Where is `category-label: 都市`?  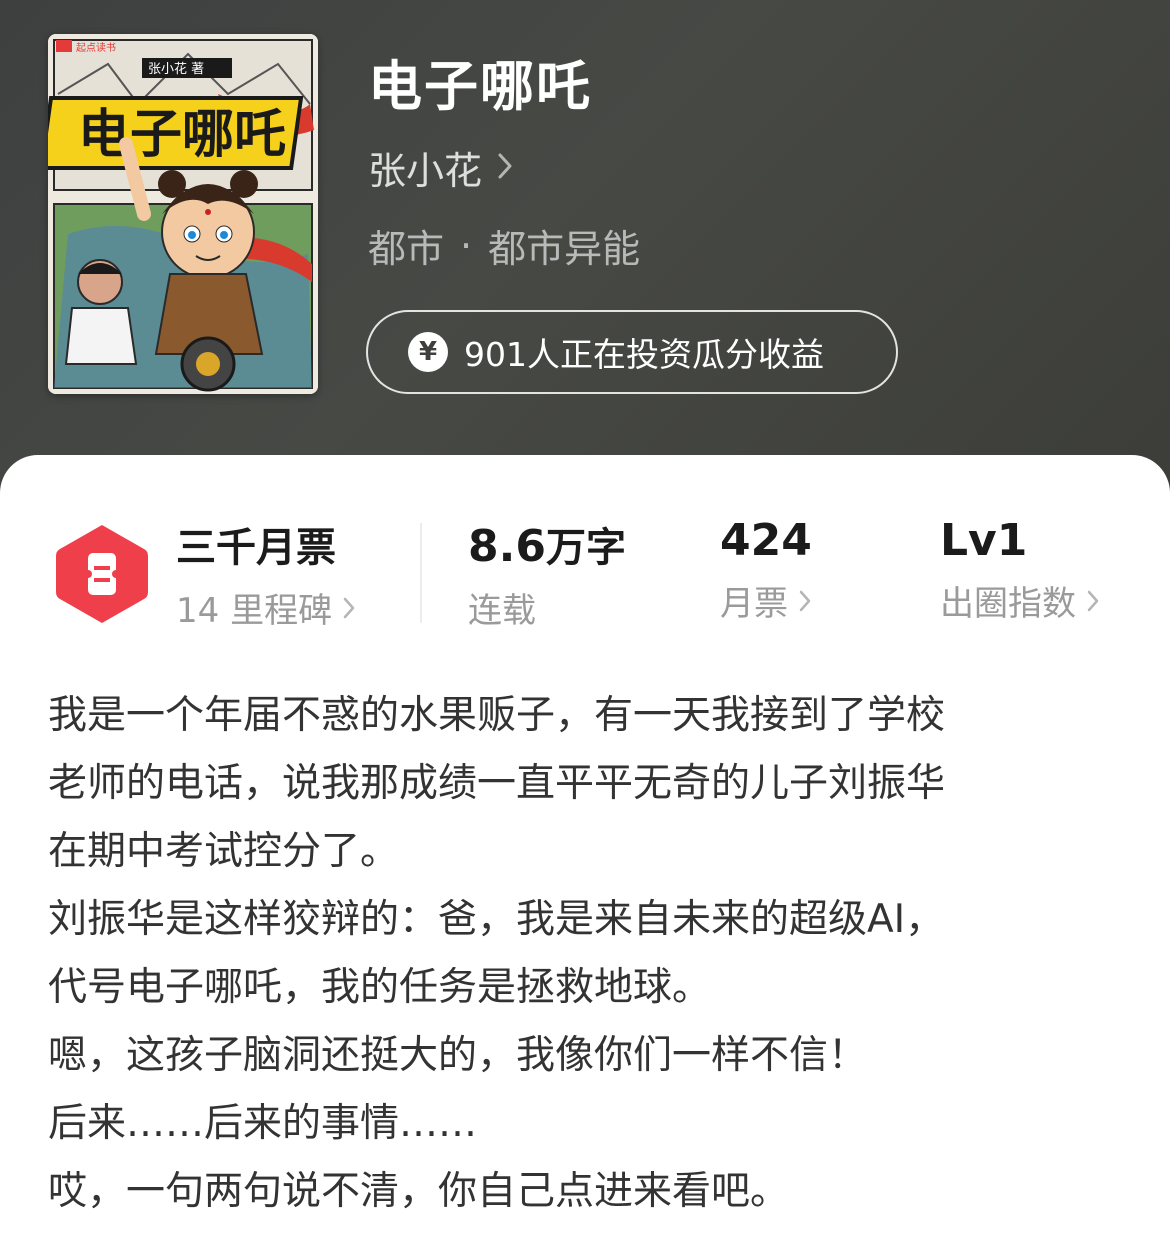
category-label: 都市 is located at coordinates (406, 245).